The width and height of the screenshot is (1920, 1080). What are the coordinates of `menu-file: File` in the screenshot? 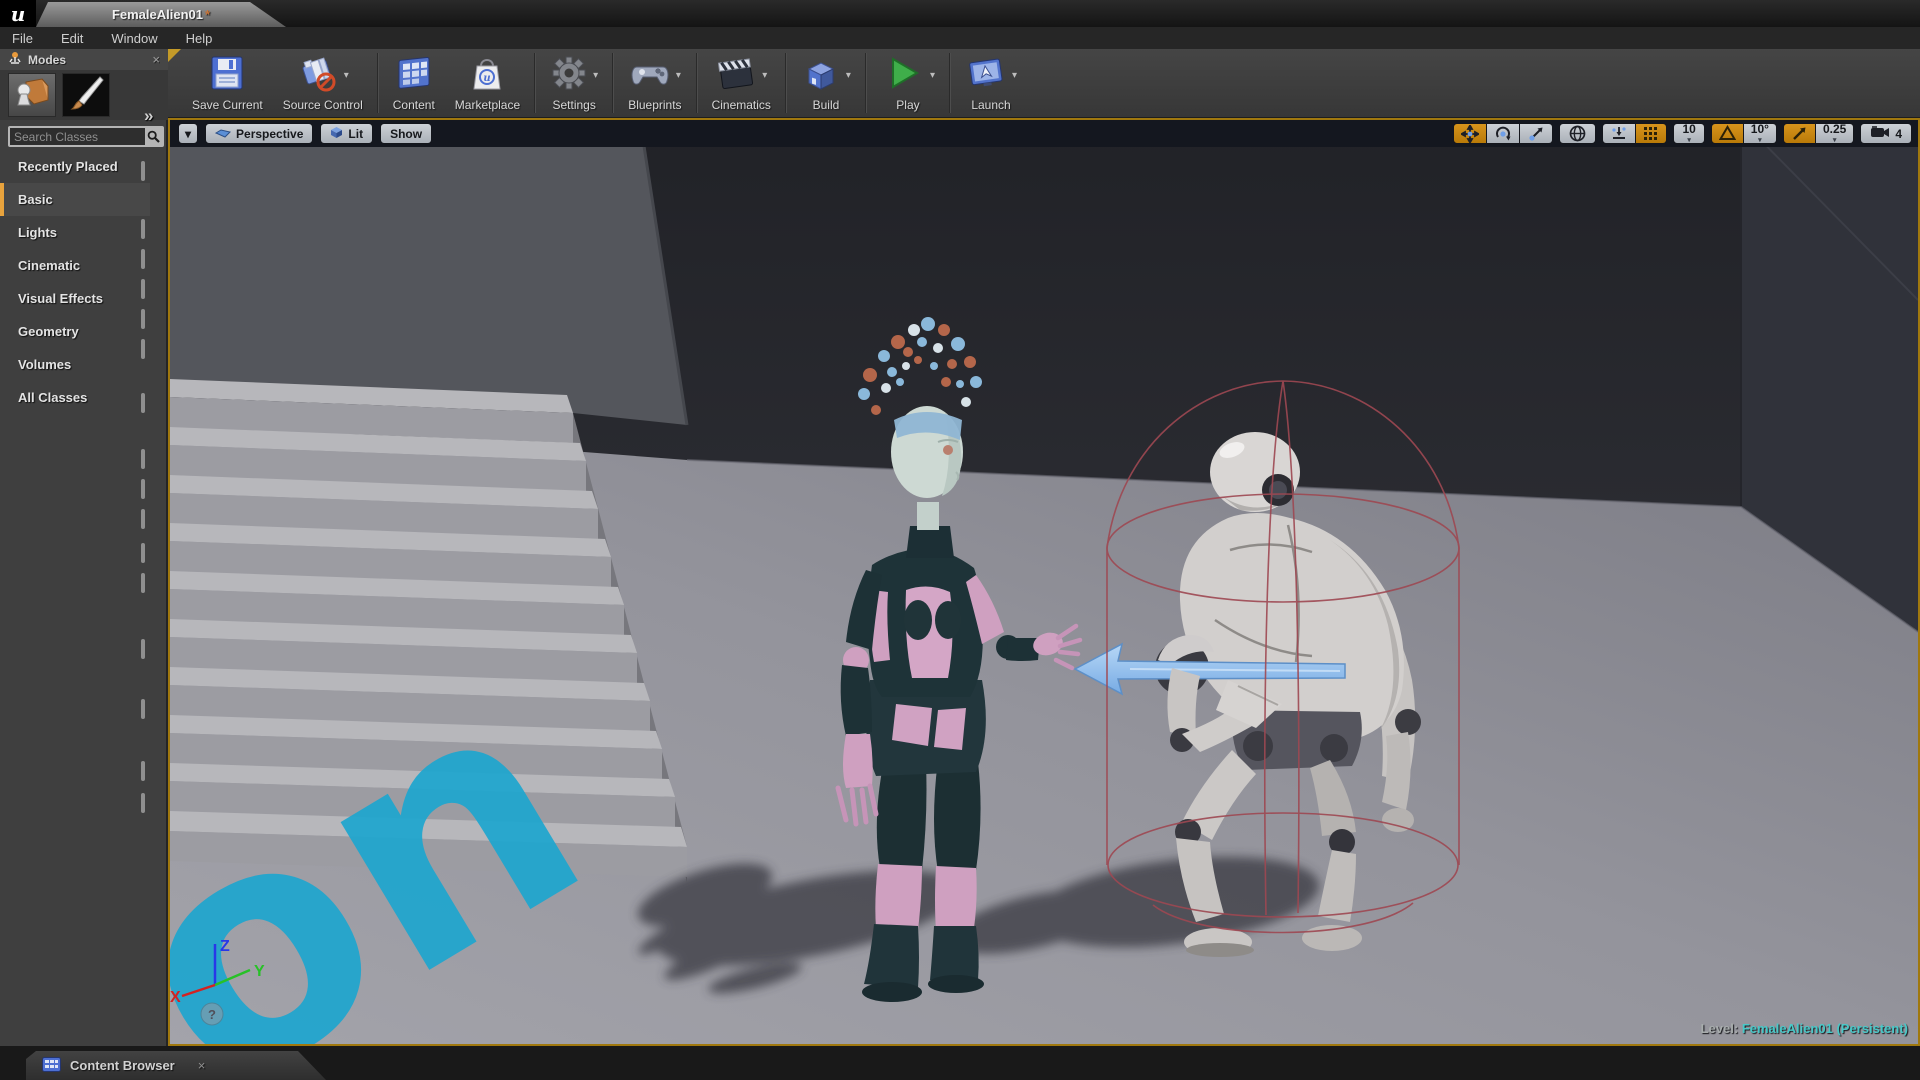 It's located at (23, 38).